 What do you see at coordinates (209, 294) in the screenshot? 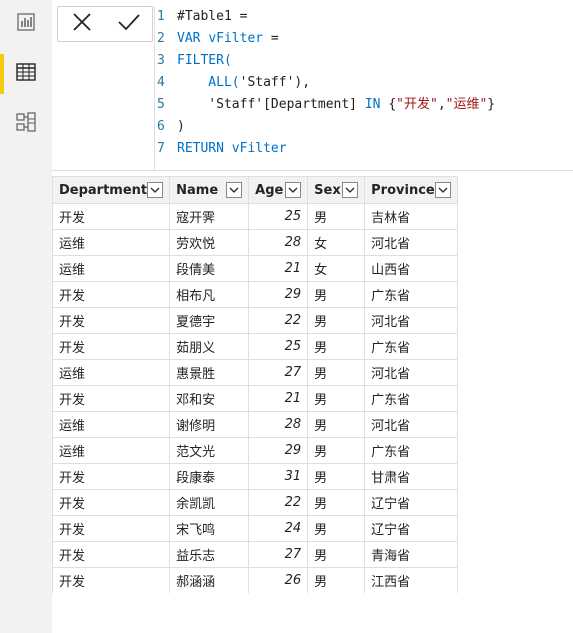
I see `table-cell-name: 相布凡` at bounding box center [209, 294].